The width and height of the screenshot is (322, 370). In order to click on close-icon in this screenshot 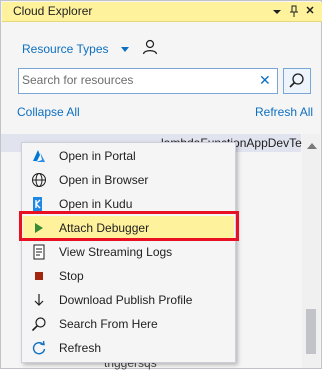, I will do `click(310, 11)`.